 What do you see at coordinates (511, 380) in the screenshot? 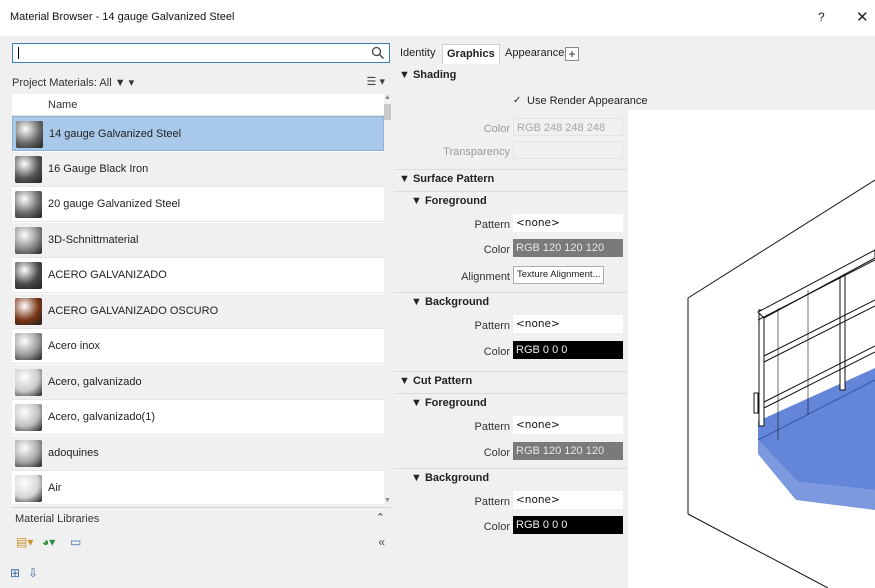
I see `cut-pattern-section: ▼ Cut Pattern` at bounding box center [511, 380].